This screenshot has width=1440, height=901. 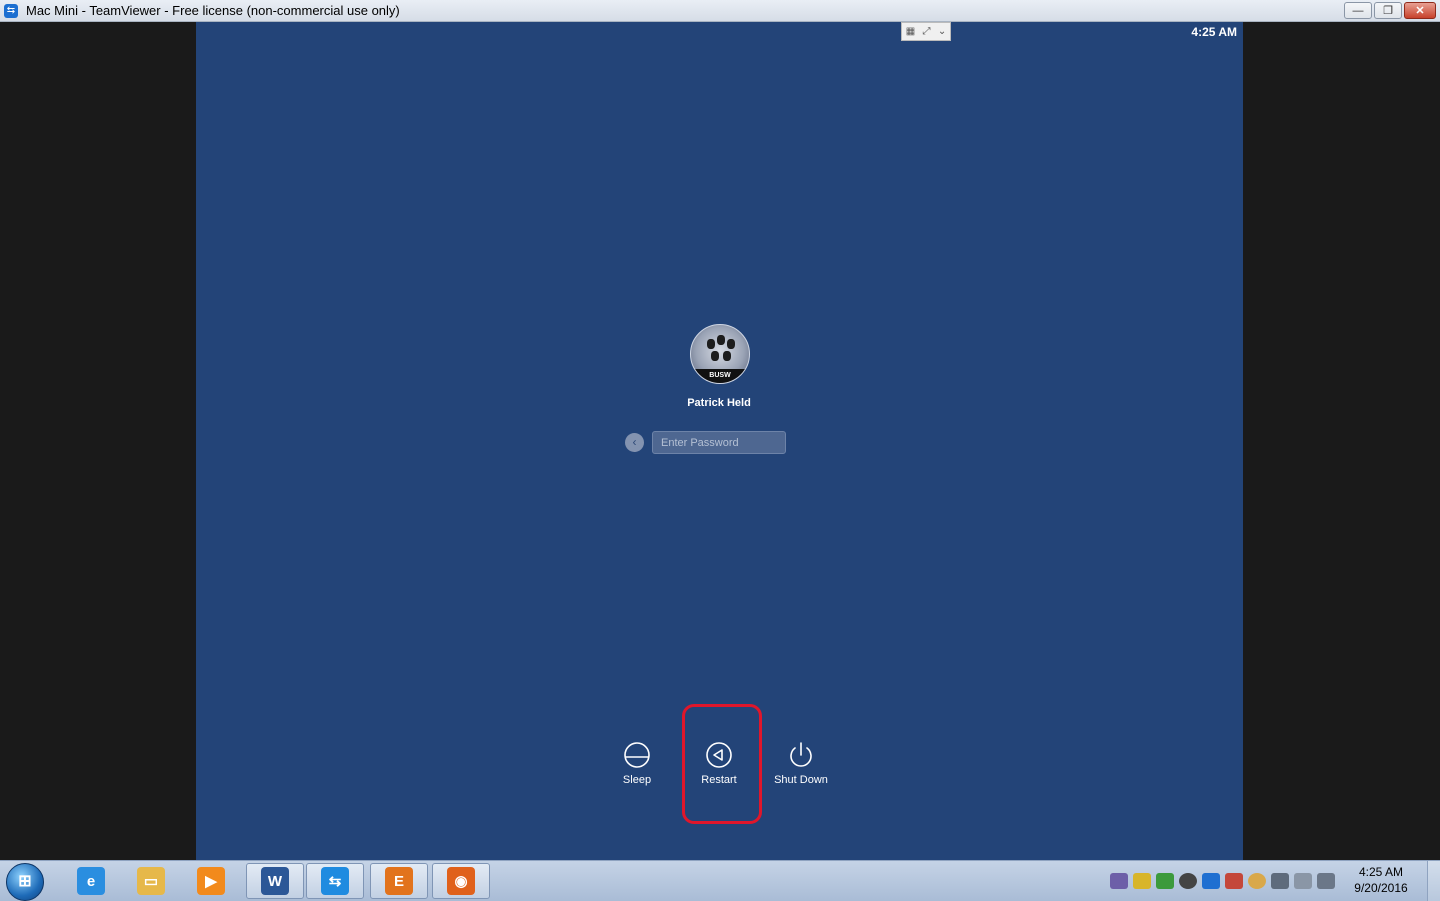 What do you see at coordinates (637, 780) in the screenshot?
I see `sleep-label: Sleep` at bounding box center [637, 780].